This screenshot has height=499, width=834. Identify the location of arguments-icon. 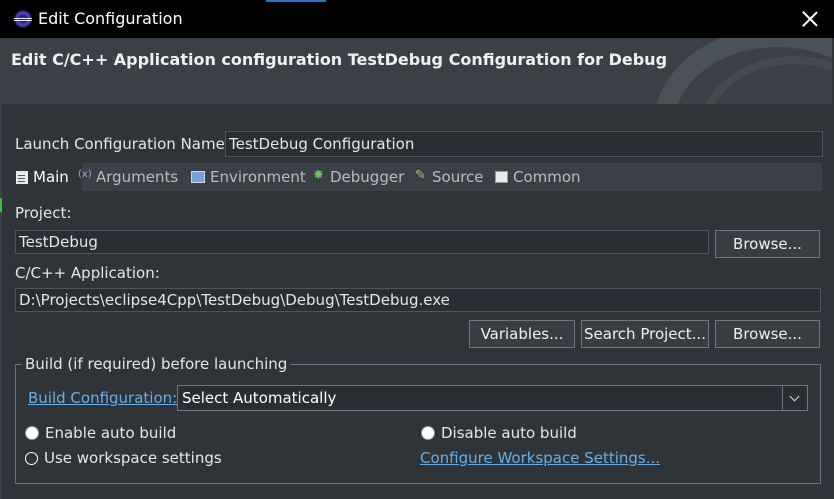
(85, 176).